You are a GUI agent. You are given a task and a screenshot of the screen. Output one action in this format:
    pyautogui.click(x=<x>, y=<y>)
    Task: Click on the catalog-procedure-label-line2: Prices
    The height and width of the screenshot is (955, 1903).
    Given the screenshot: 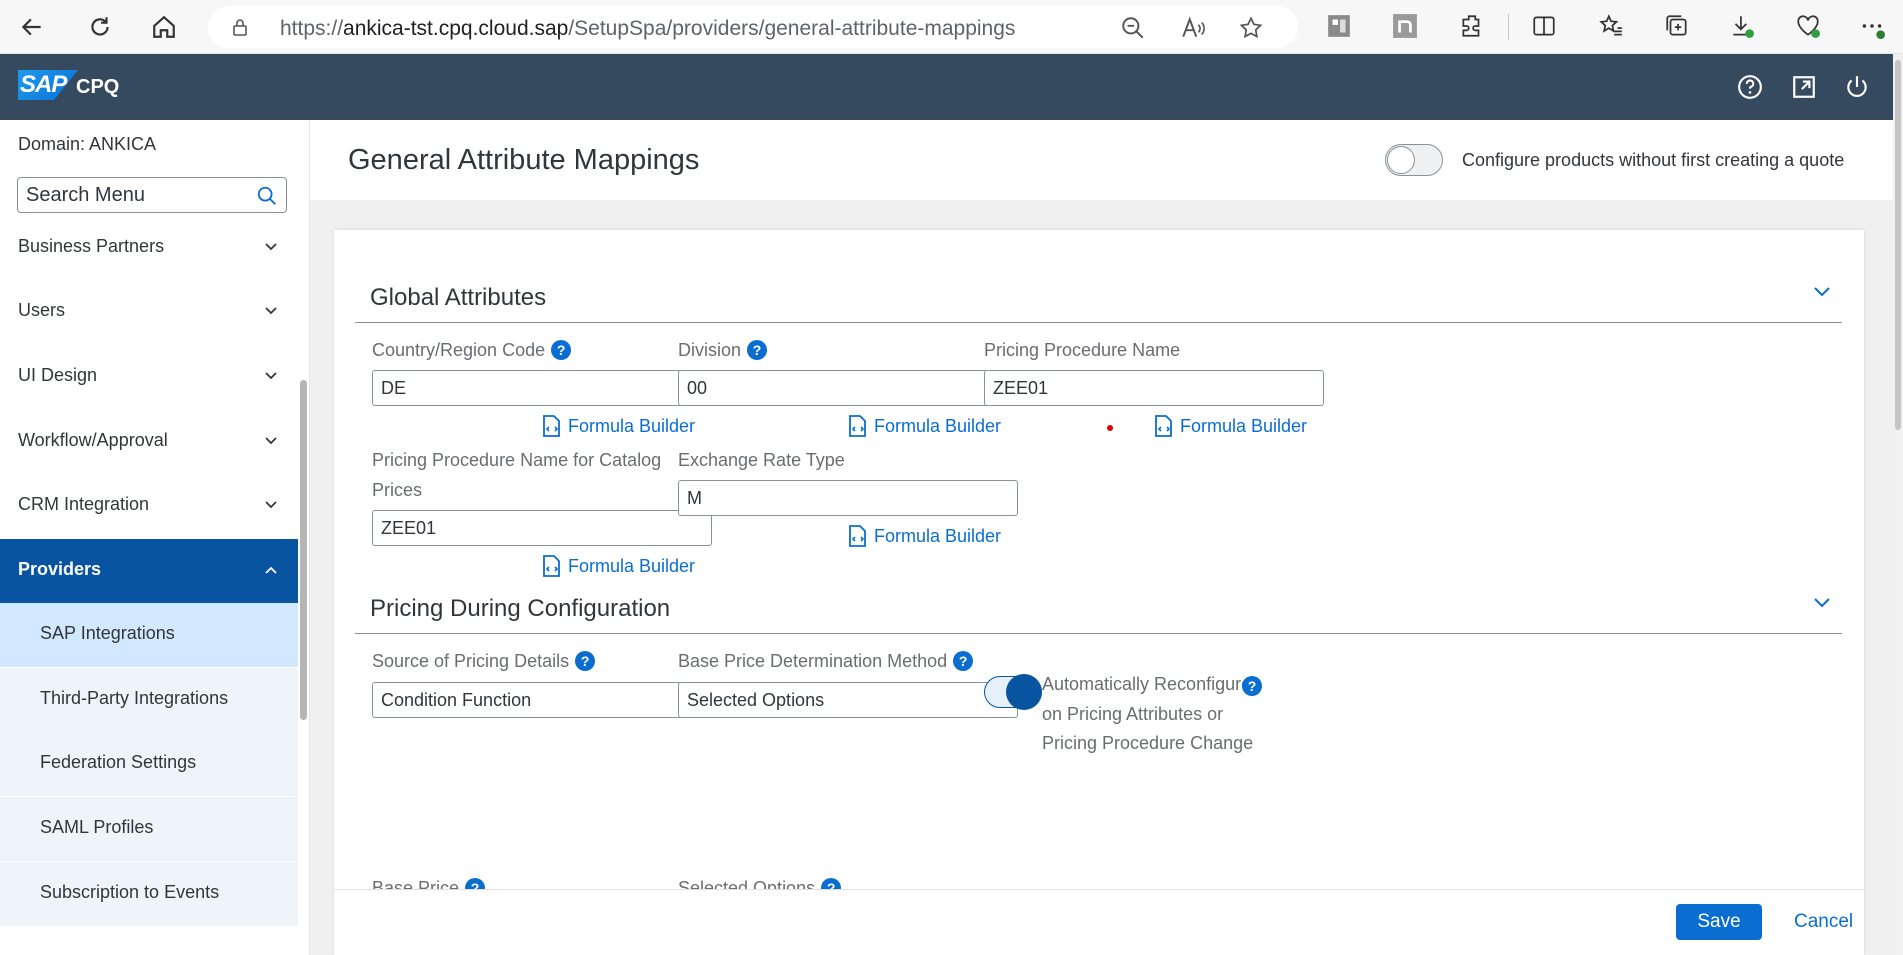 What is the action you would take?
    pyautogui.click(x=397, y=490)
    